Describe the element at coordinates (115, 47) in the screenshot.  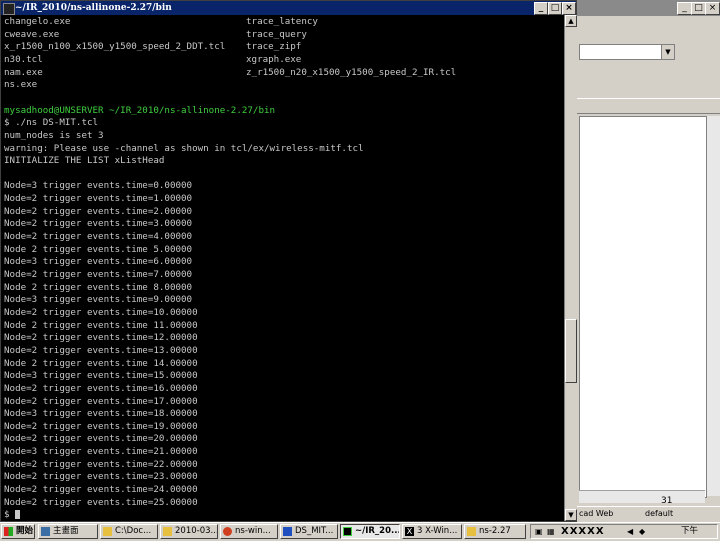
I see `file-entry: x_r1500_n100_x1500_y1500_speed_2_DDT.tcl` at that location.